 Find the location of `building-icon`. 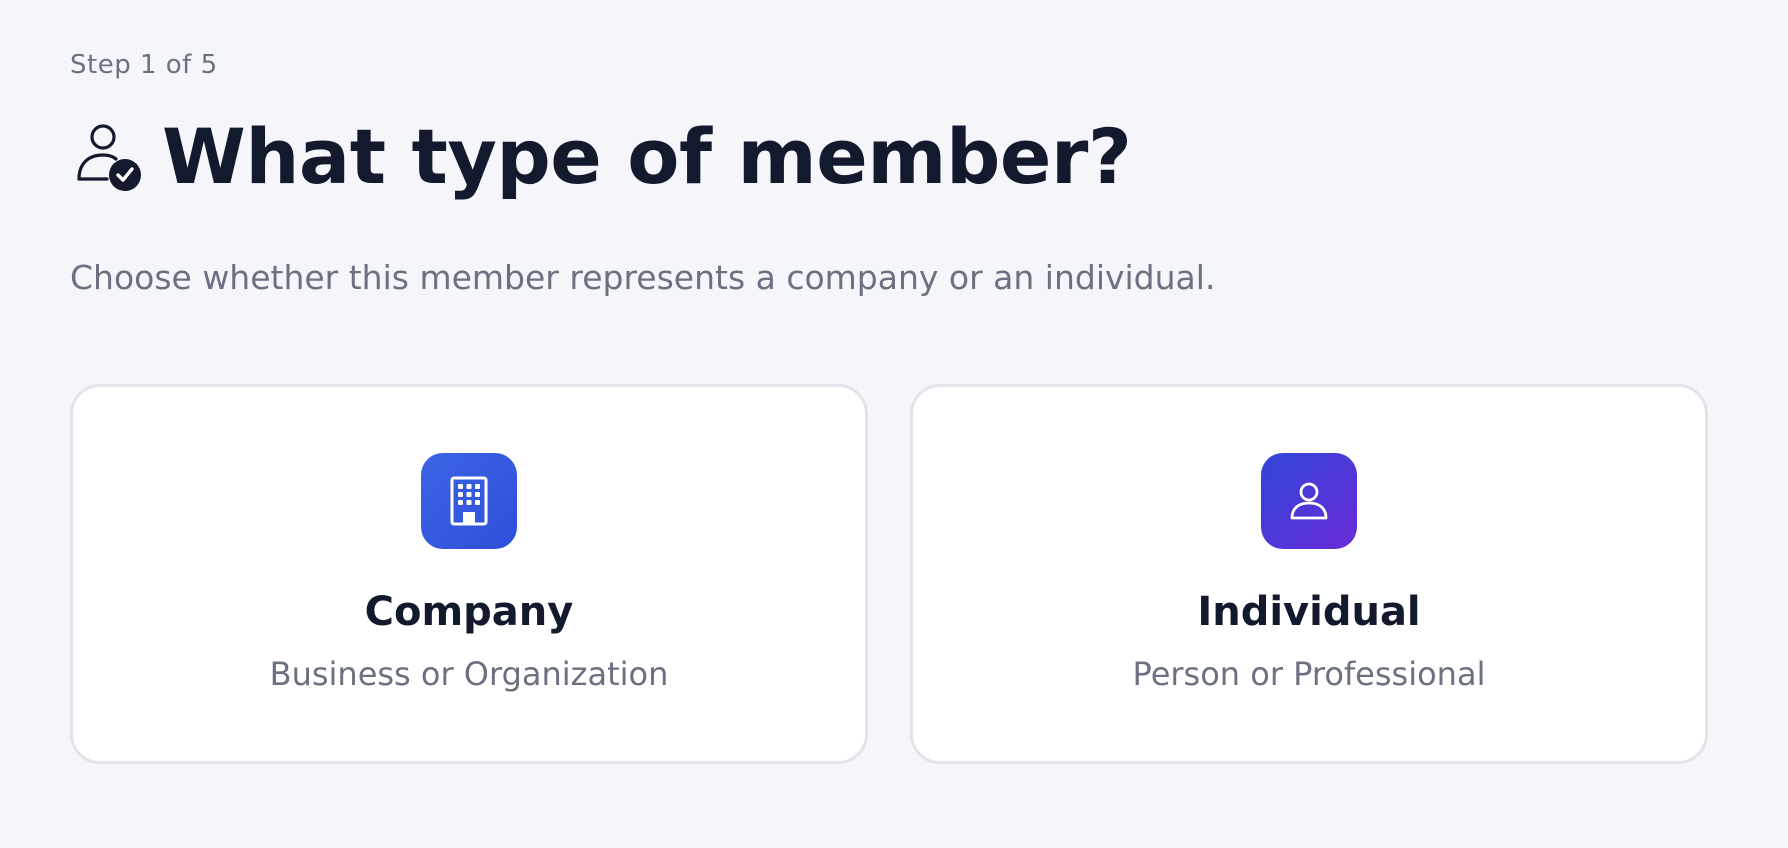

building-icon is located at coordinates (469, 501).